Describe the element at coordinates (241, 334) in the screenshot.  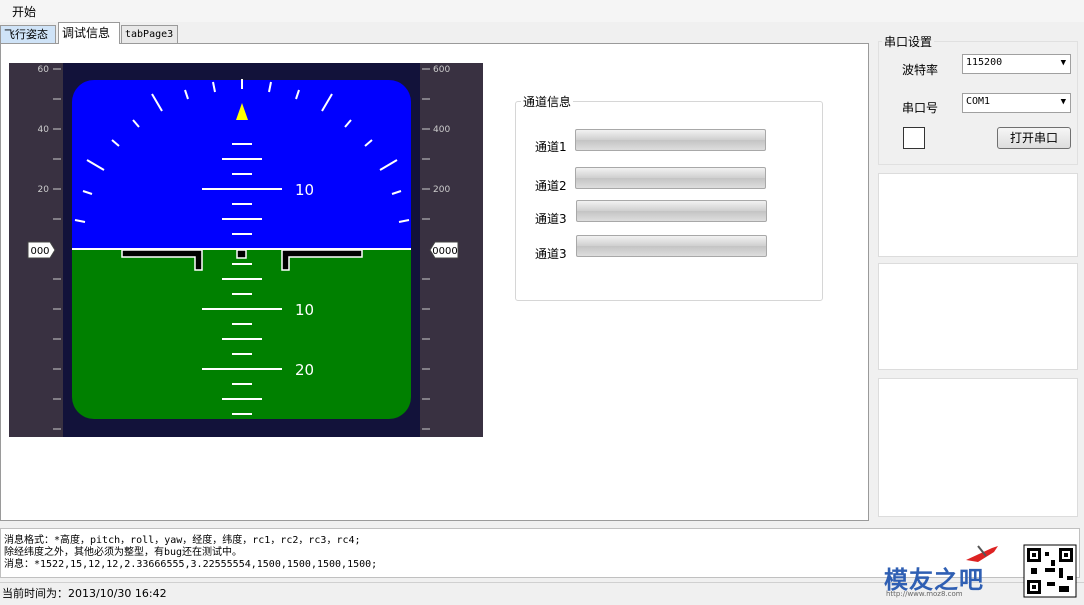
I see `ground` at that location.